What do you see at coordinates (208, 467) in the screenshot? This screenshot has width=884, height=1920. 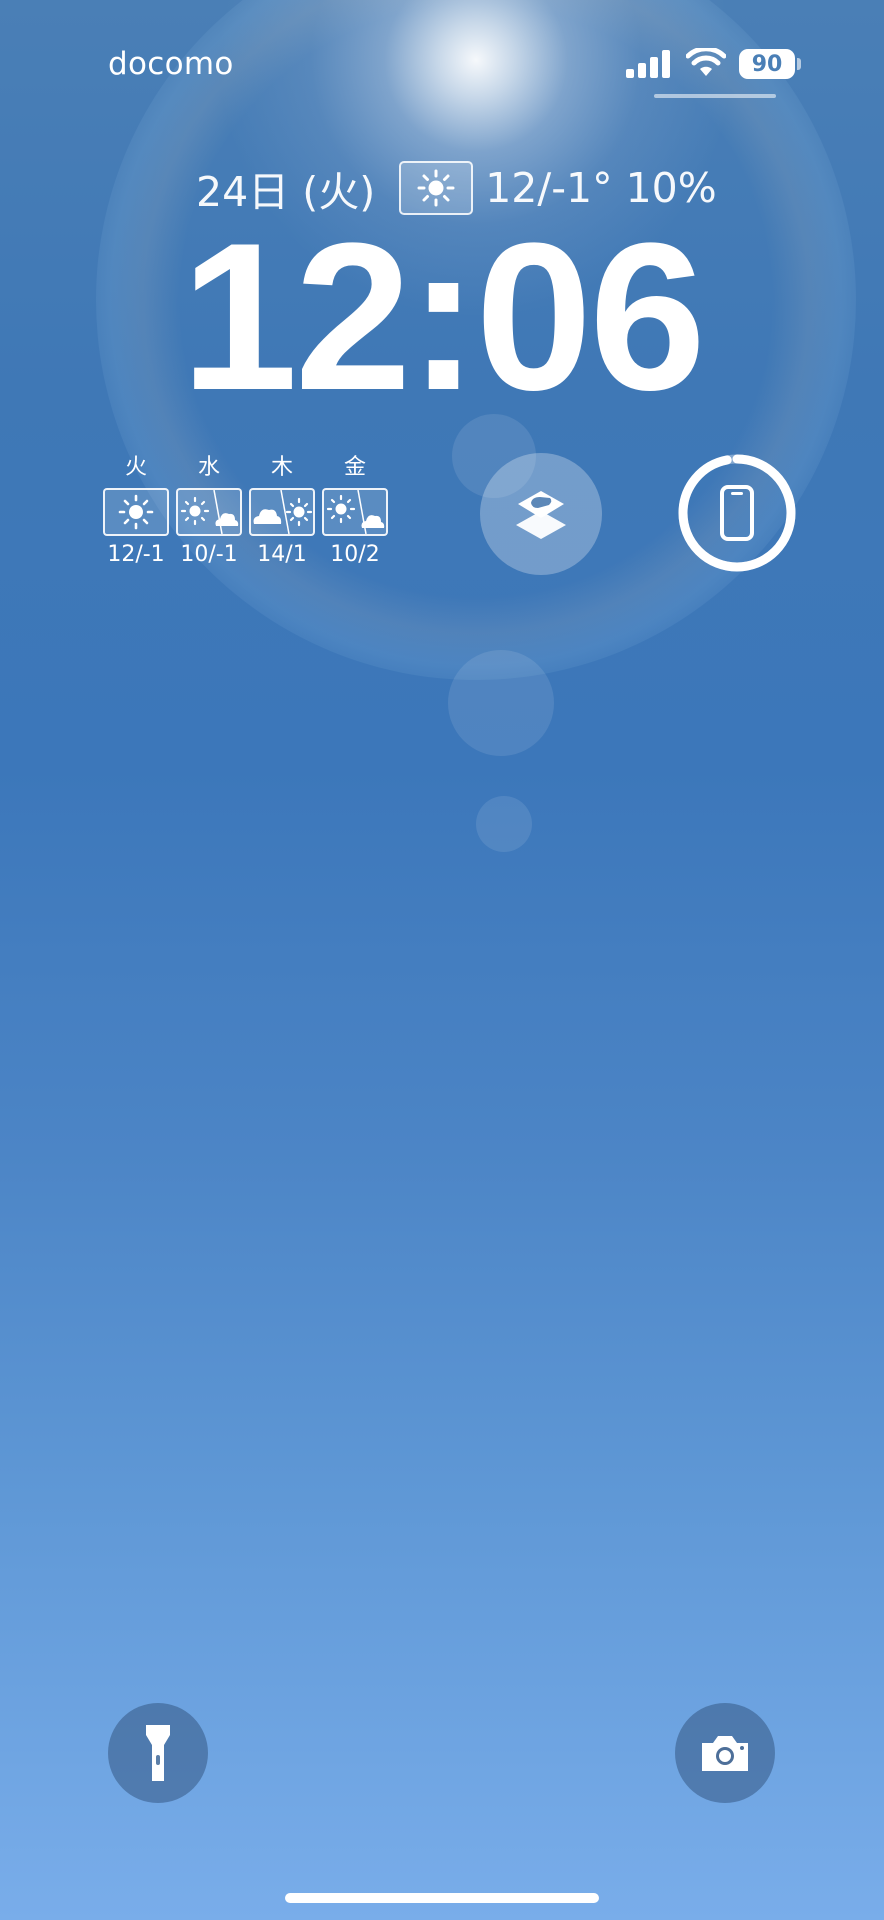 I see `forecast-day-label: 水` at bounding box center [208, 467].